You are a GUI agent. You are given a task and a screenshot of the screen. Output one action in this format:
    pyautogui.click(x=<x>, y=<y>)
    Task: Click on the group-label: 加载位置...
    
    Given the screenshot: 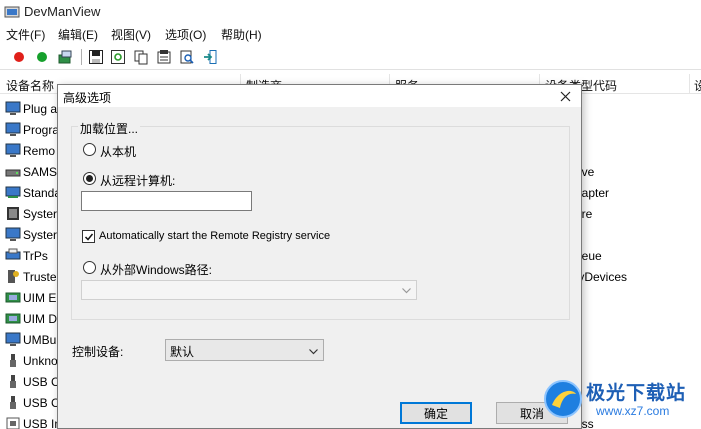 What is the action you would take?
    pyautogui.click(x=109, y=128)
    